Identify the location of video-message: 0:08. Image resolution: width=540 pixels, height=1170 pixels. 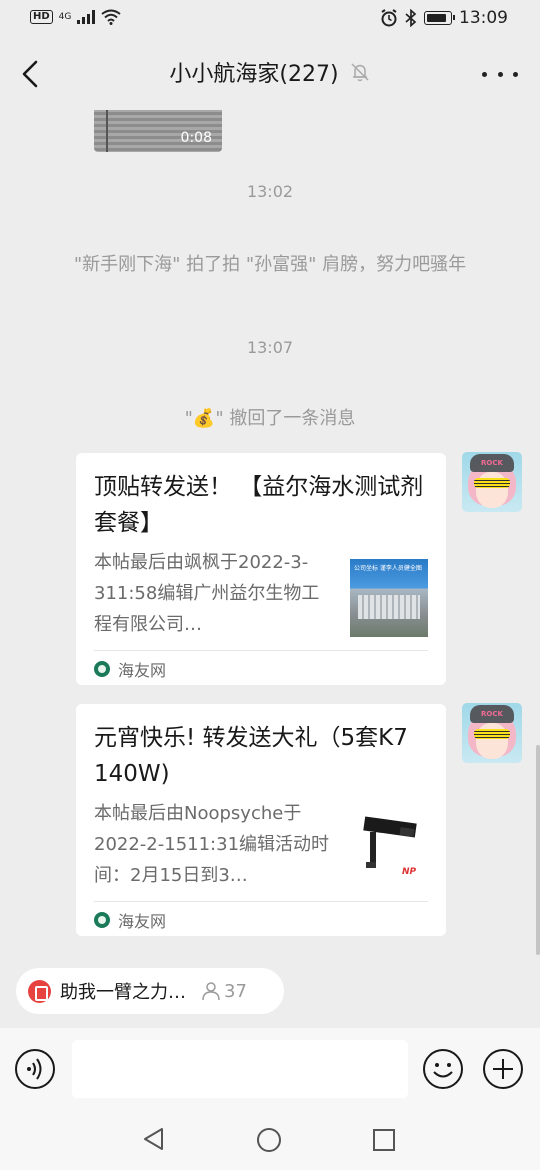
(158, 131).